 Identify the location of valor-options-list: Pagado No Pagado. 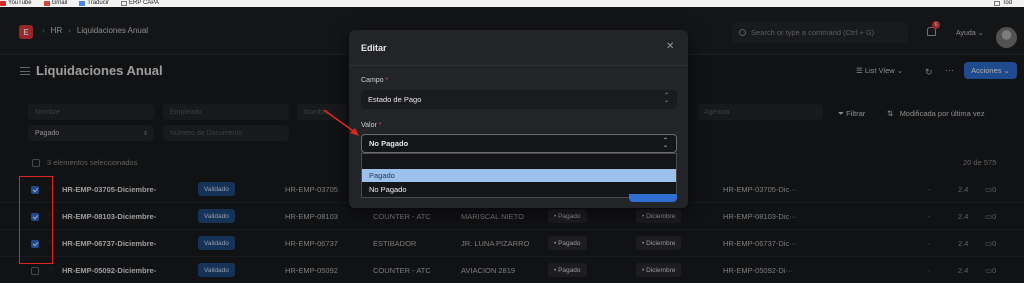
(519, 175).